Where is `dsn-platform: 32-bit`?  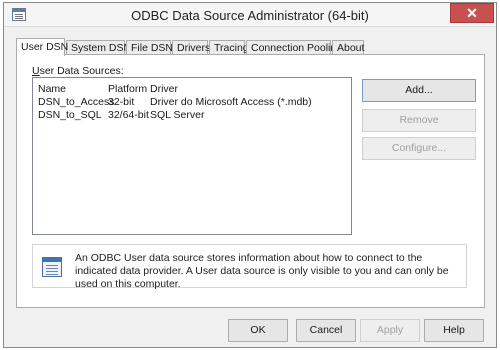 dsn-platform: 32-bit is located at coordinates (121, 102).